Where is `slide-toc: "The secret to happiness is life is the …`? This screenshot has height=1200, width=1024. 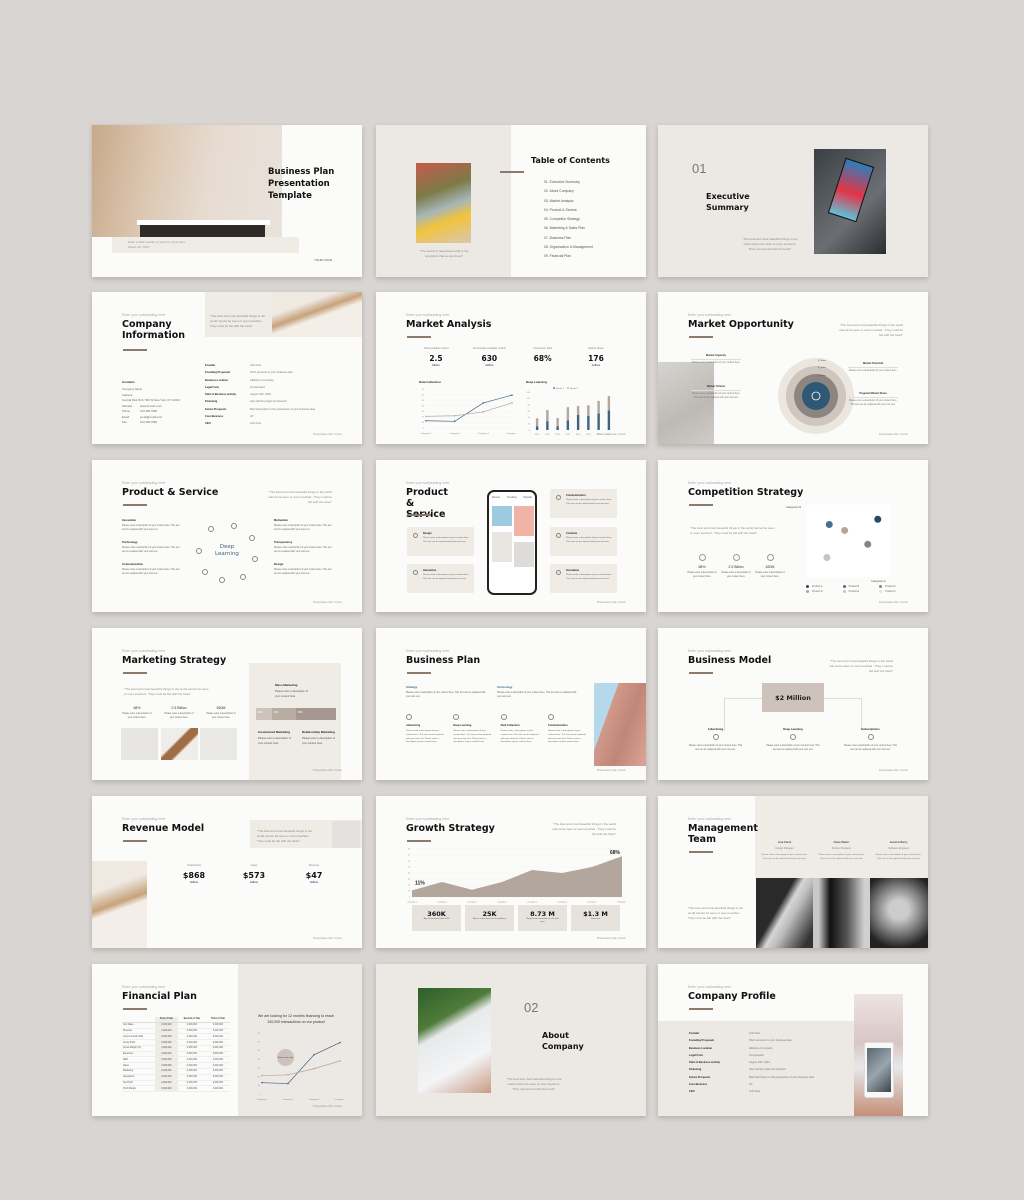 slide-toc: "The secret to happiness is life is the … is located at coordinates (511, 201).